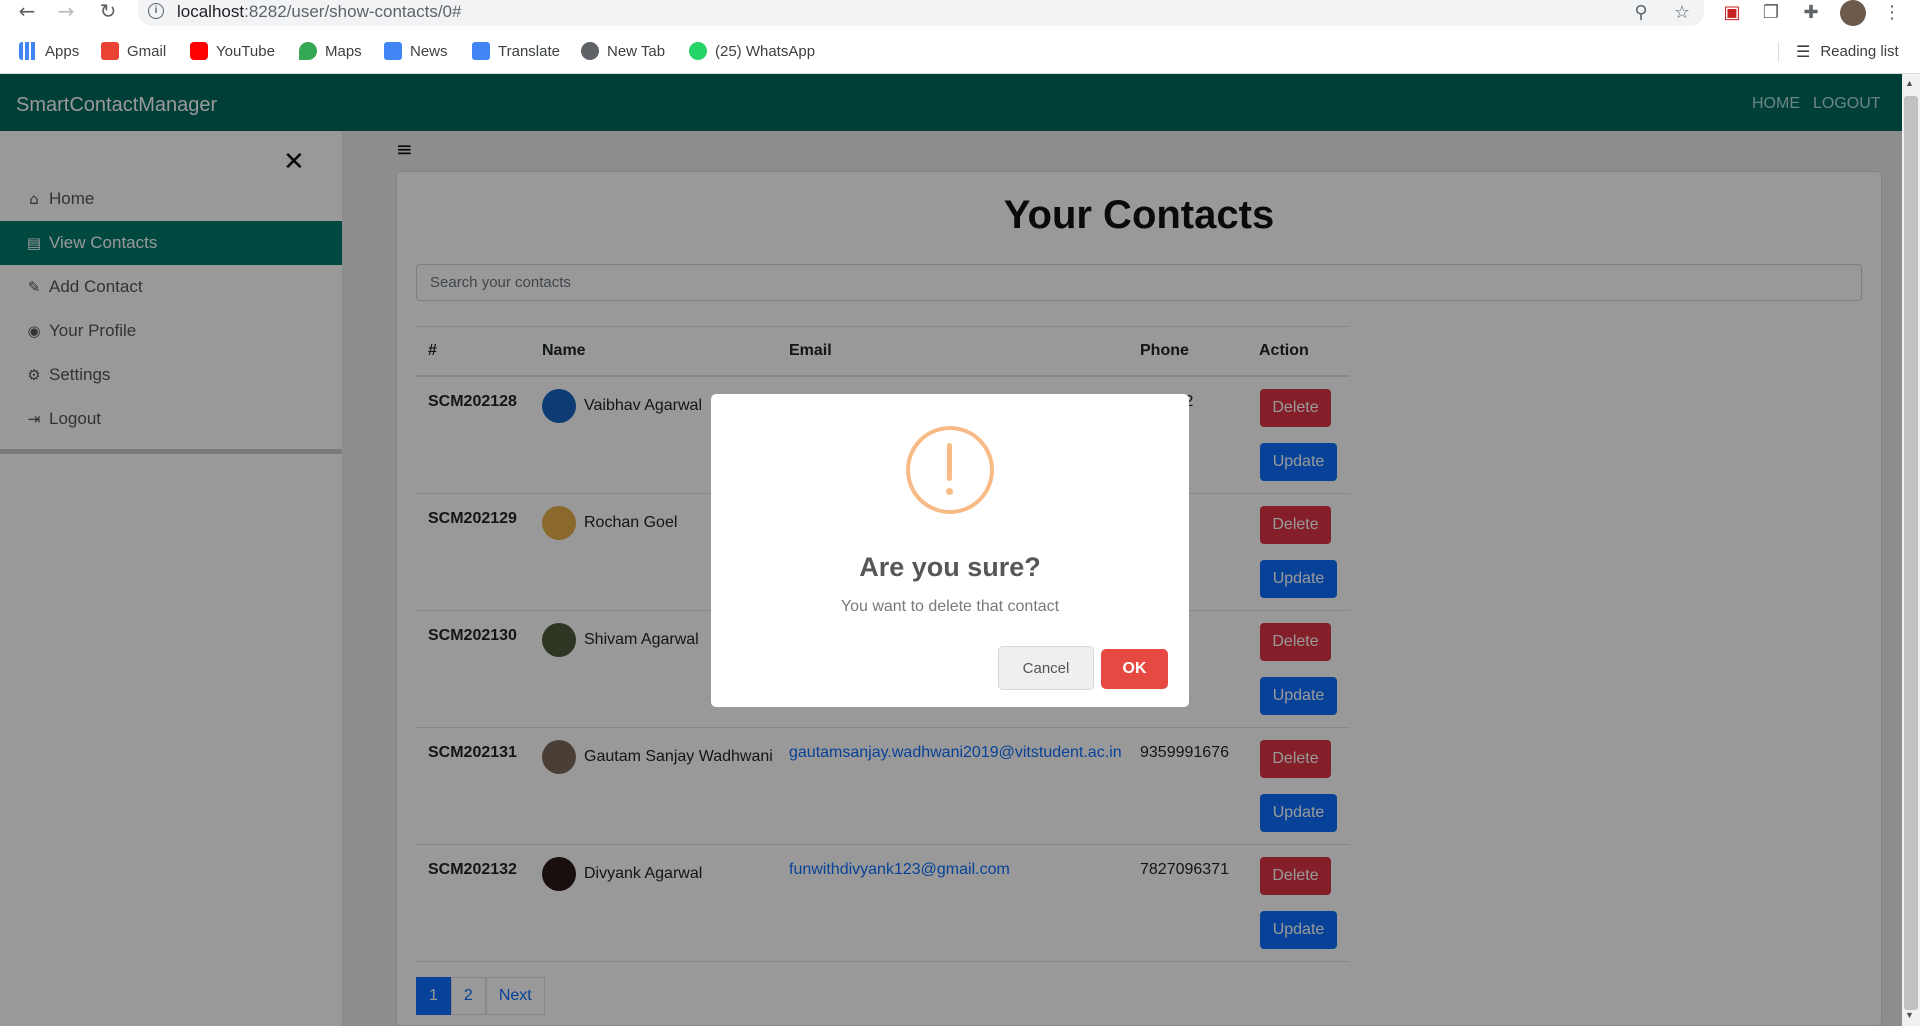 This screenshot has height=1026, width=1920. What do you see at coordinates (590, 51) in the screenshot?
I see `globe-icon` at bounding box center [590, 51].